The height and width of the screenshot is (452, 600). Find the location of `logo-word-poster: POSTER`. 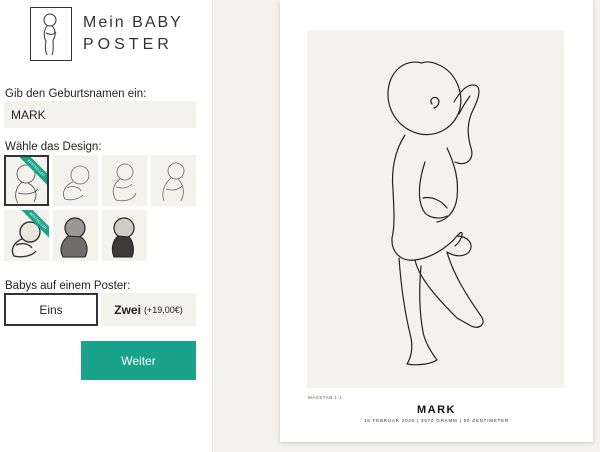

logo-word-poster: POSTER is located at coordinates (128, 44).